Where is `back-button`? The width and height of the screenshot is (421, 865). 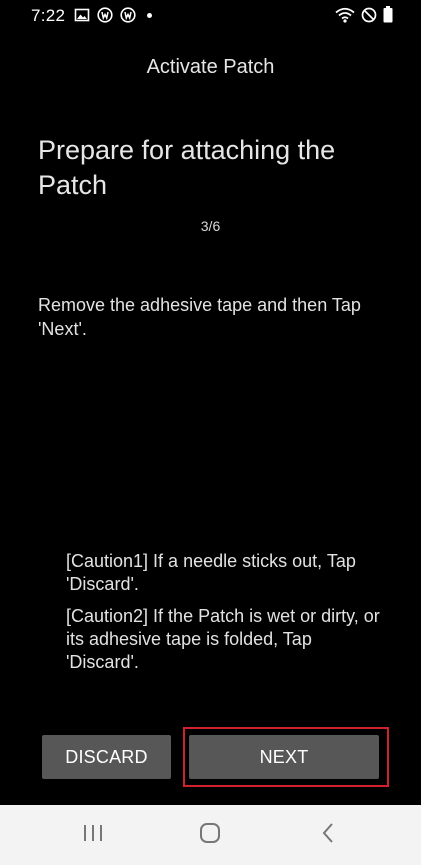 back-button is located at coordinates (328, 835).